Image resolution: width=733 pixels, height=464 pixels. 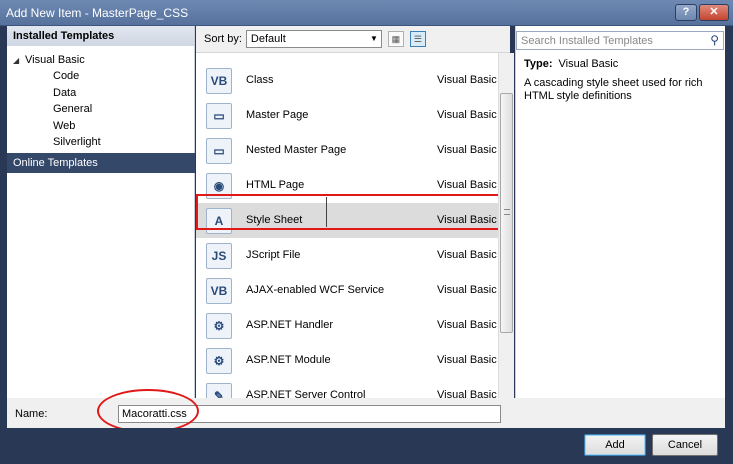 What do you see at coordinates (97, 13) in the screenshot?
I see `window-title: Add New Item - MasterPage_CSS` at bounding box center [97, 13].